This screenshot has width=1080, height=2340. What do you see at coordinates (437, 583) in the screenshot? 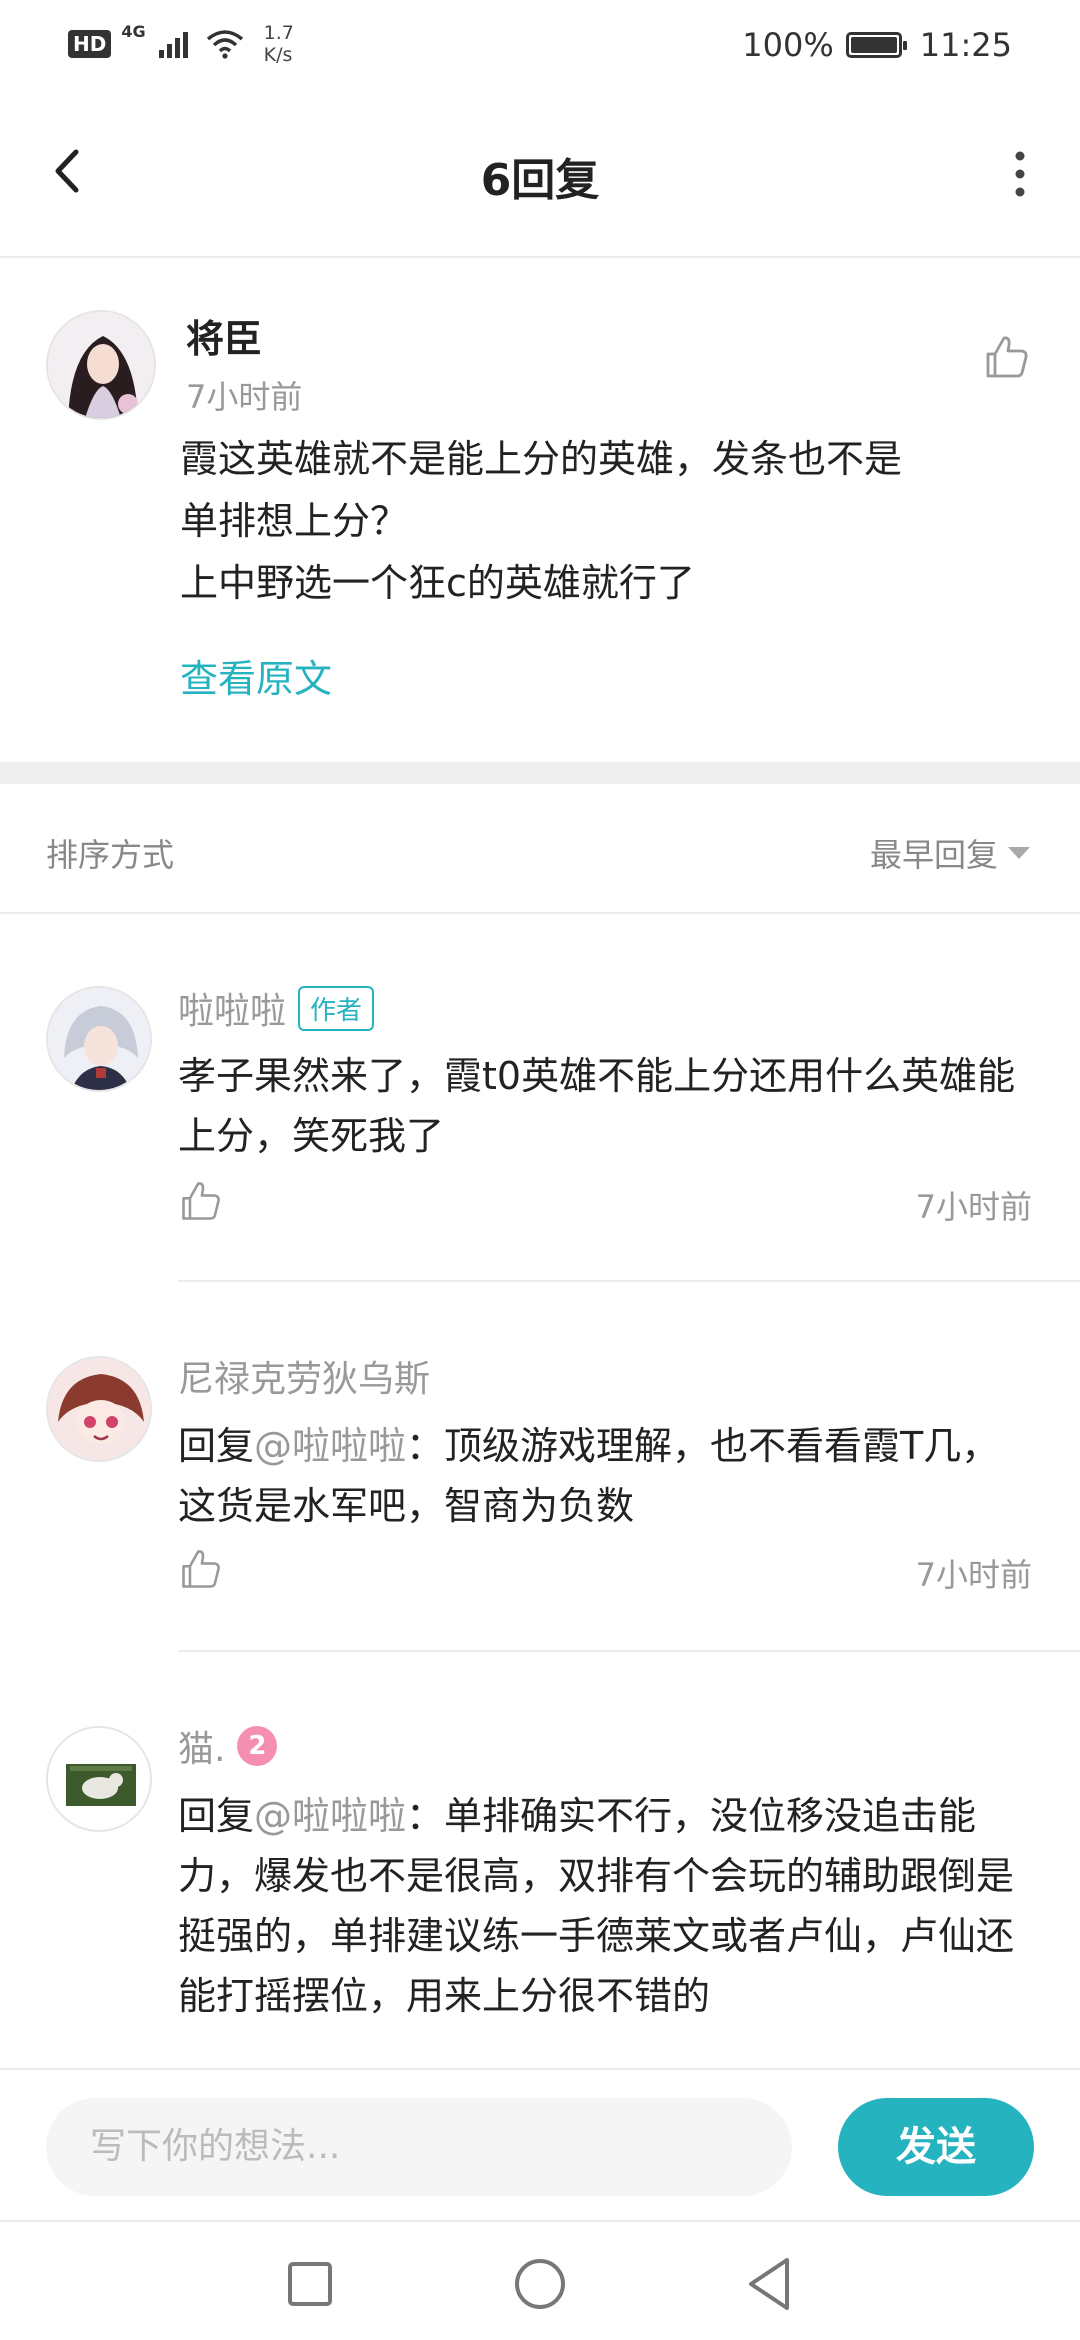
I see `comment-line: 上中野选一个狂c的英雄就行了` at bounding box center [437, 583].